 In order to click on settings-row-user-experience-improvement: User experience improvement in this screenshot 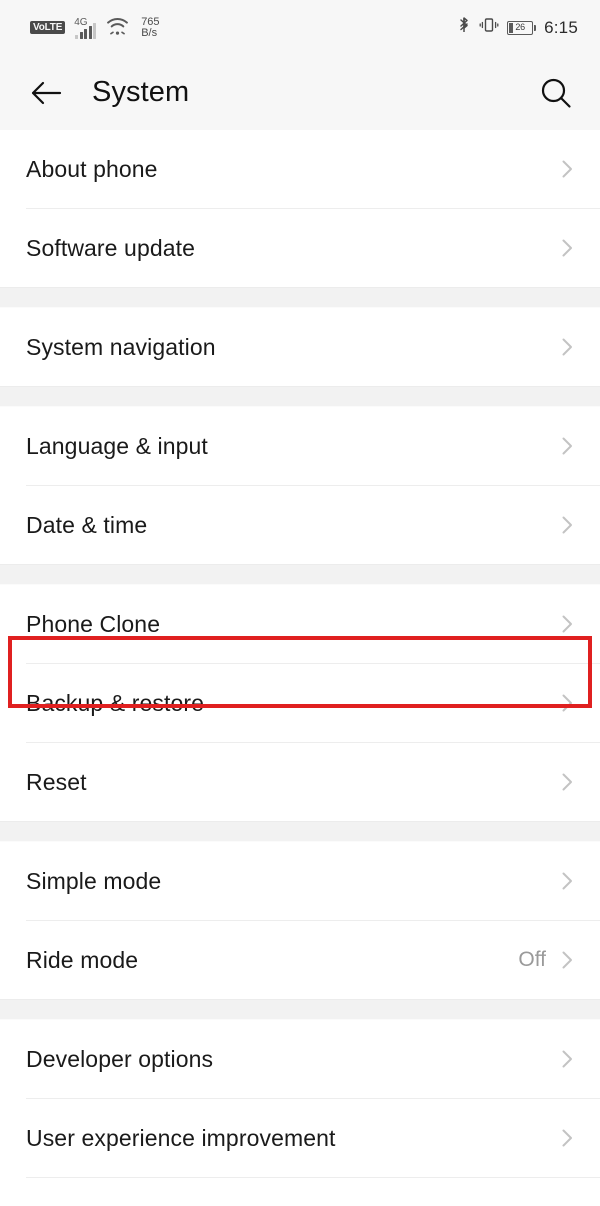, I will do `click(300, 1138)`.